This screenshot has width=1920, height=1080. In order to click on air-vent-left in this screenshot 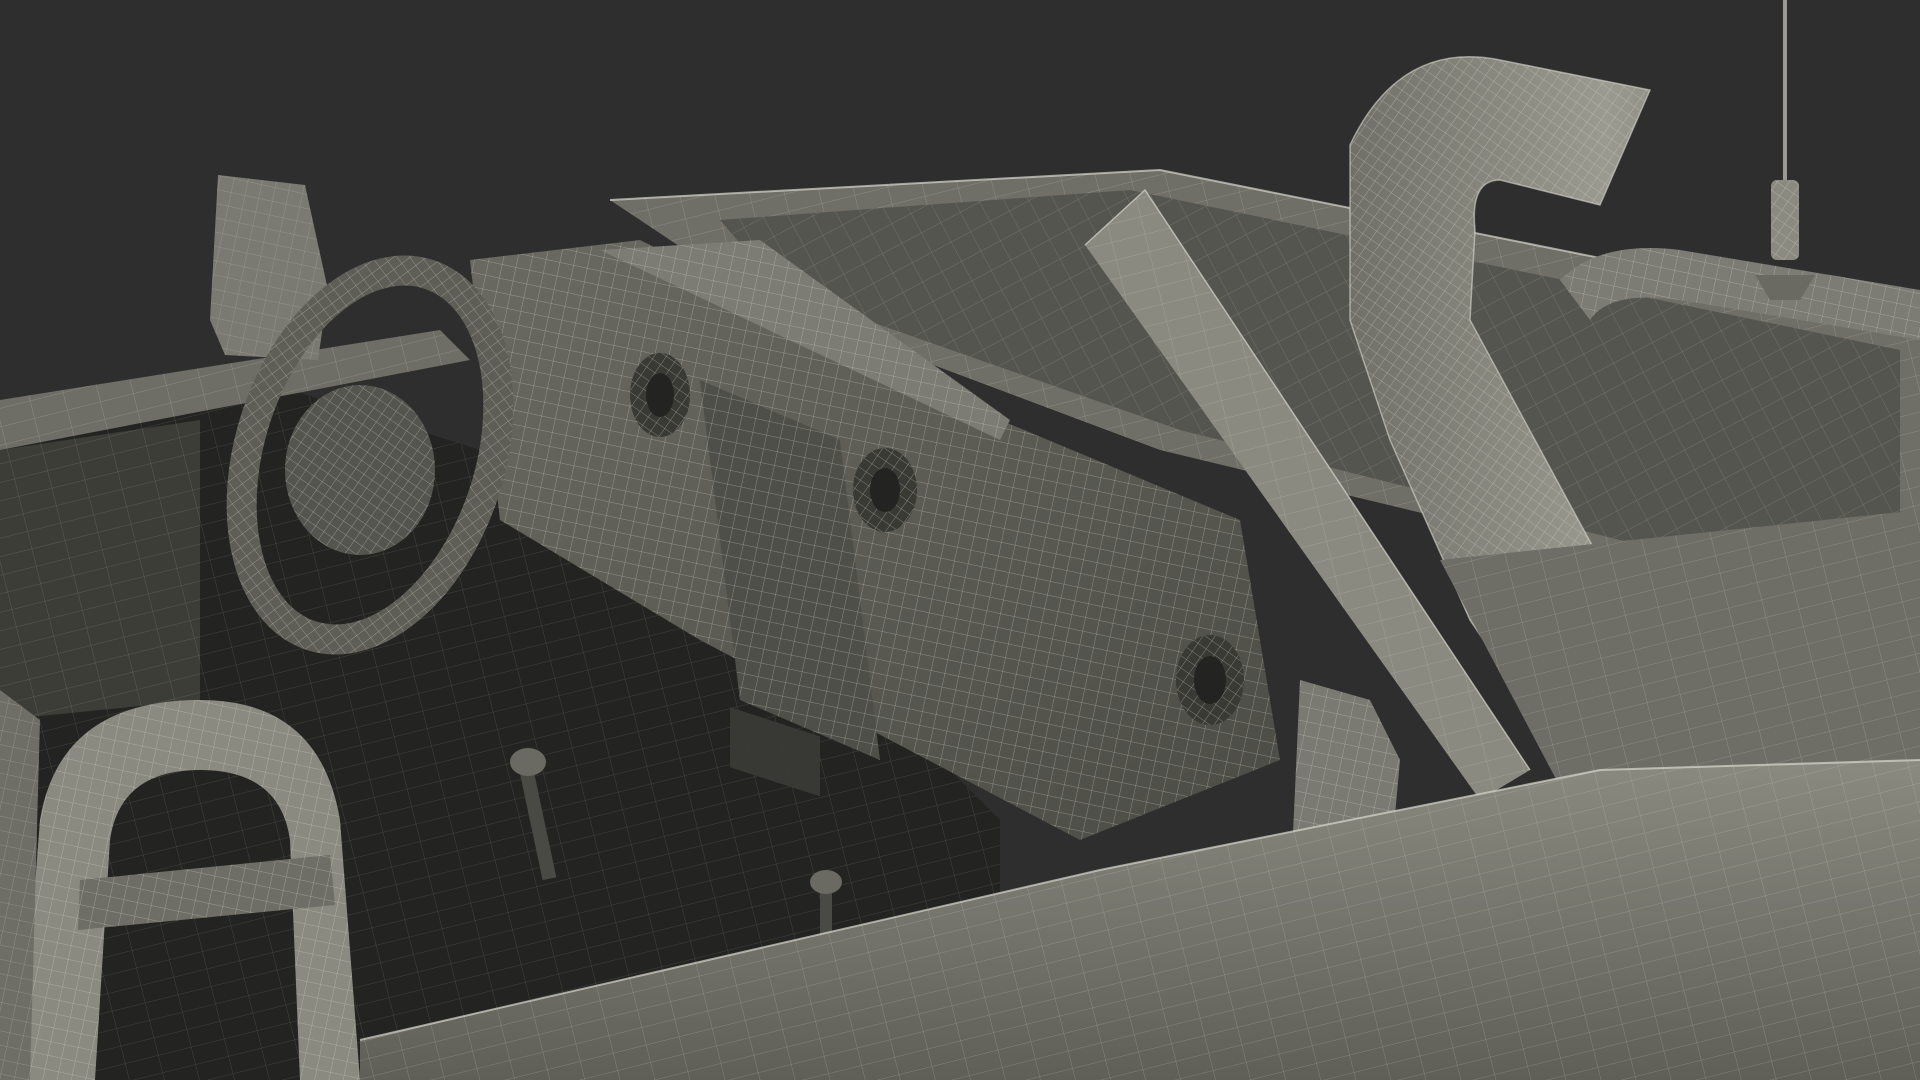, I will do `click(660, 395)`.